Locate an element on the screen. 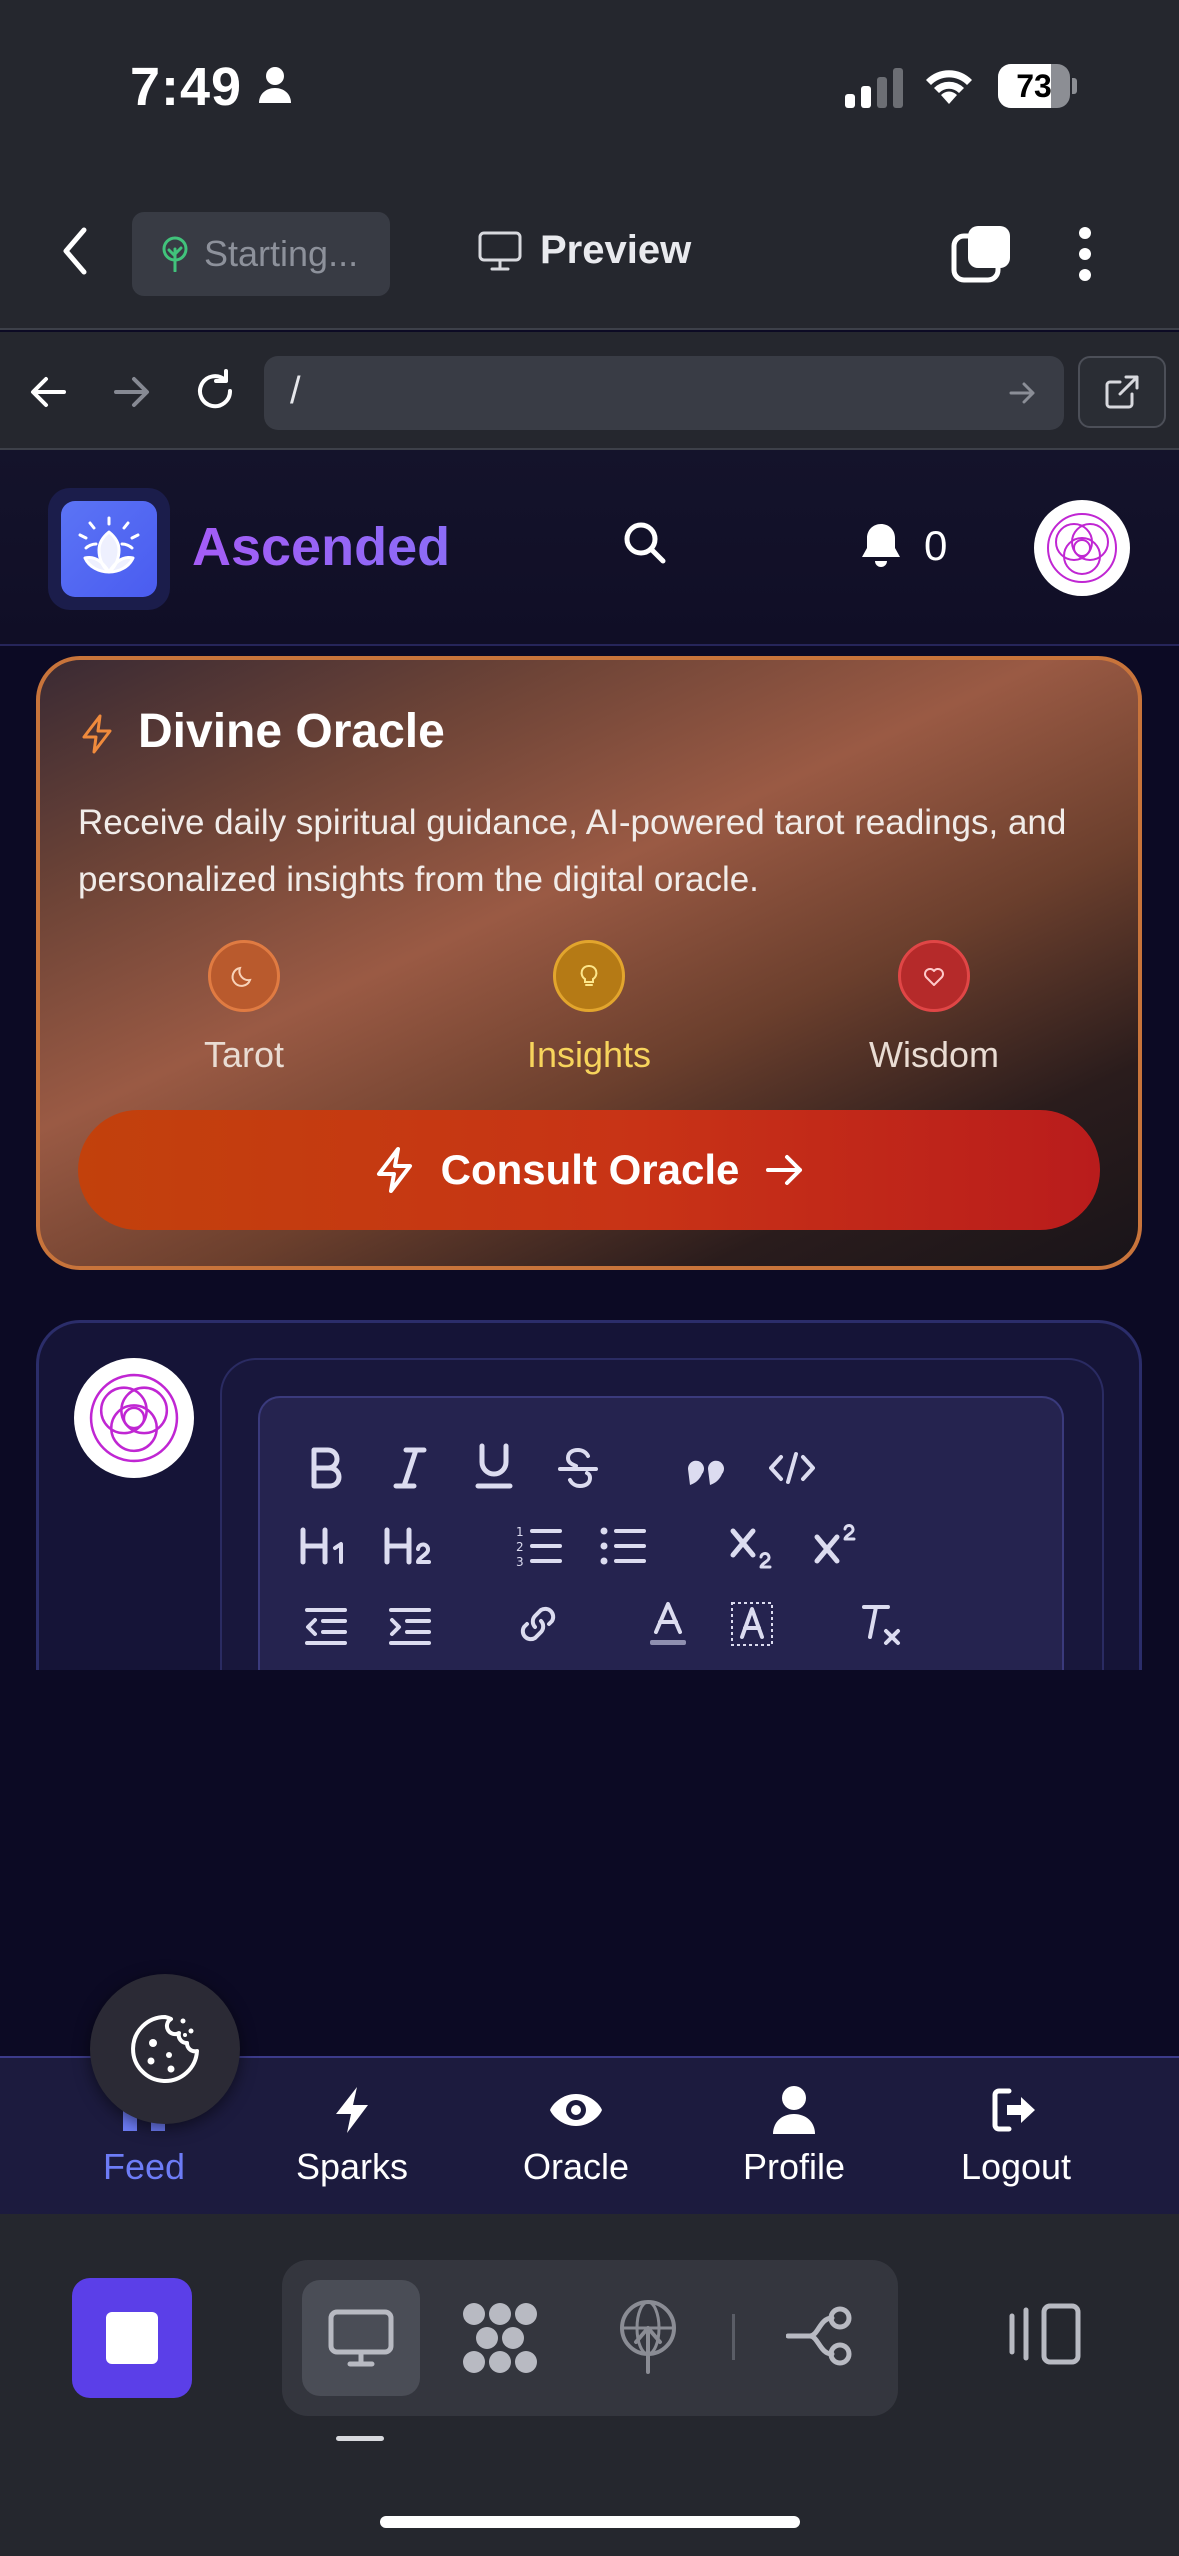 The height and width of the screenshot is (2556, 1179). feature-label: Insights is located at coordinates (589, 1054).